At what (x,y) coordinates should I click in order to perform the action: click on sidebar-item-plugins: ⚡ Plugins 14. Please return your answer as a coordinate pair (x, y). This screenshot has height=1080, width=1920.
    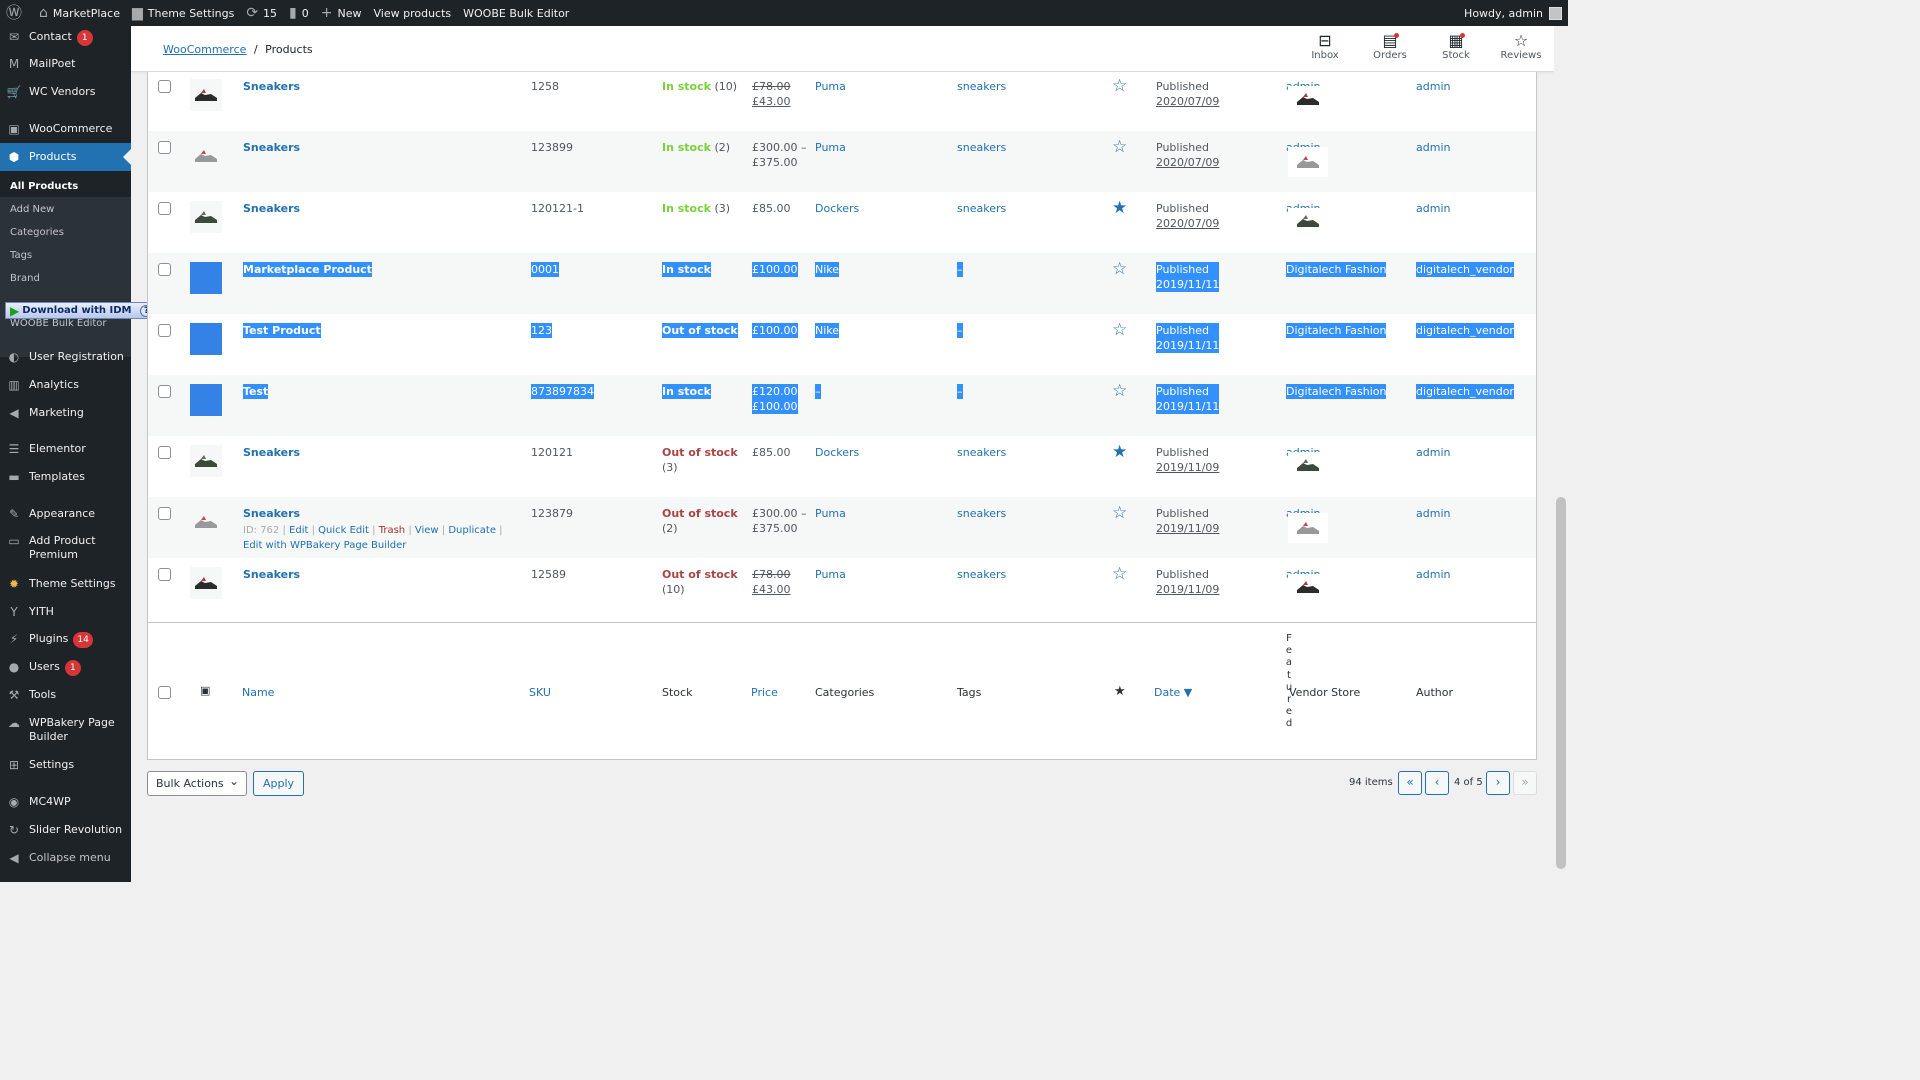
    Looking at the image, I should click on (65, 640).